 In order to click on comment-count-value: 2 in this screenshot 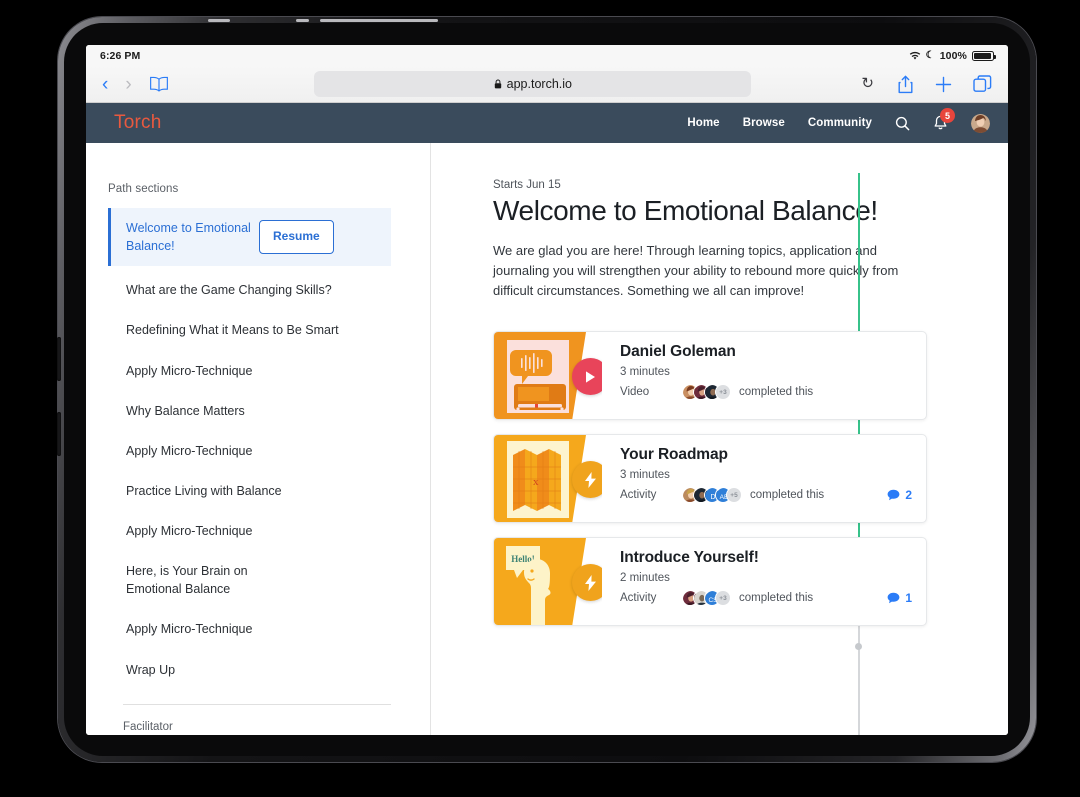, I will do `click(908, 495)`.